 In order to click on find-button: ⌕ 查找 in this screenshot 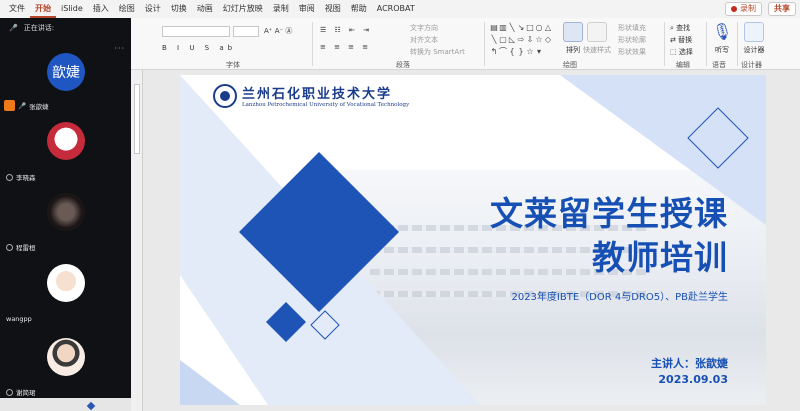, I will do `click(680, 28)`.